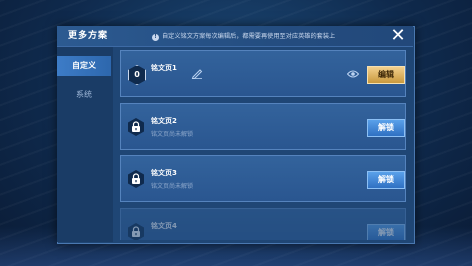 Image resolution: width=472 pixels, height=266 pixels. What do you see at coordinates (353, 74) in the screenshot?
I see `eye-icon` at bounding box center [353, 74].